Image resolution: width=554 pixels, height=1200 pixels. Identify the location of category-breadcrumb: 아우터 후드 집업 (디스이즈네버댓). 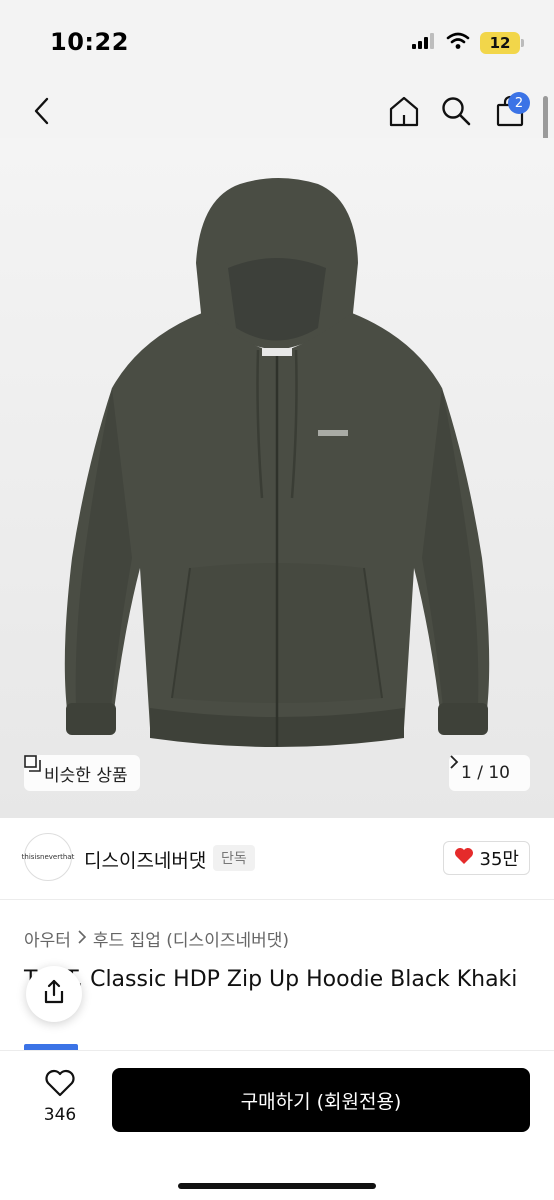
(156, 938).